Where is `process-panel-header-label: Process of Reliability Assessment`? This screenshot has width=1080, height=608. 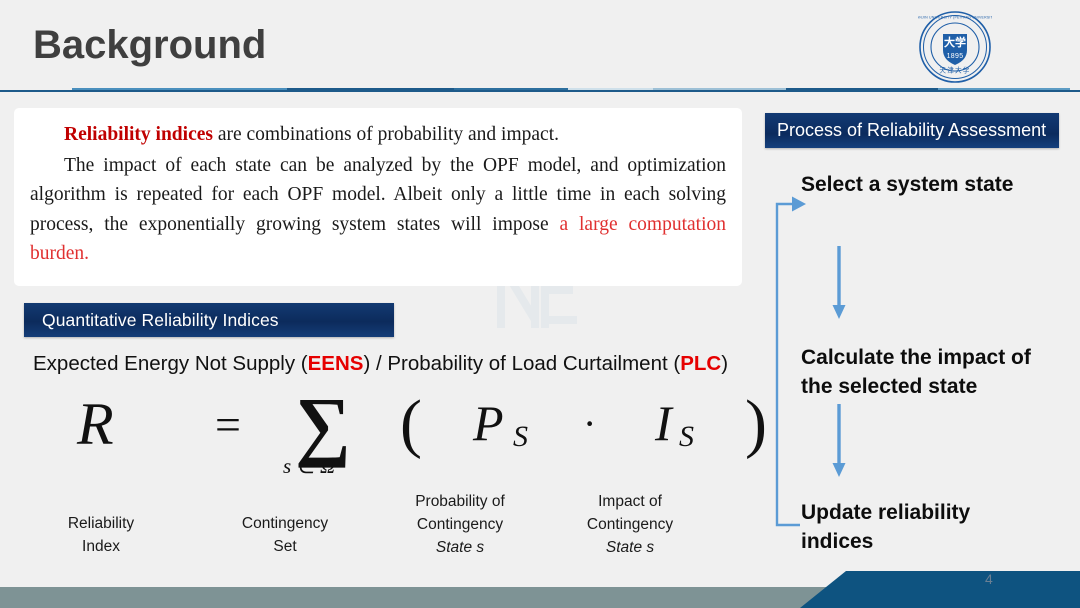 process-panel-header-label: Process of Reliability Assessment is located at coordinates (912, 130).